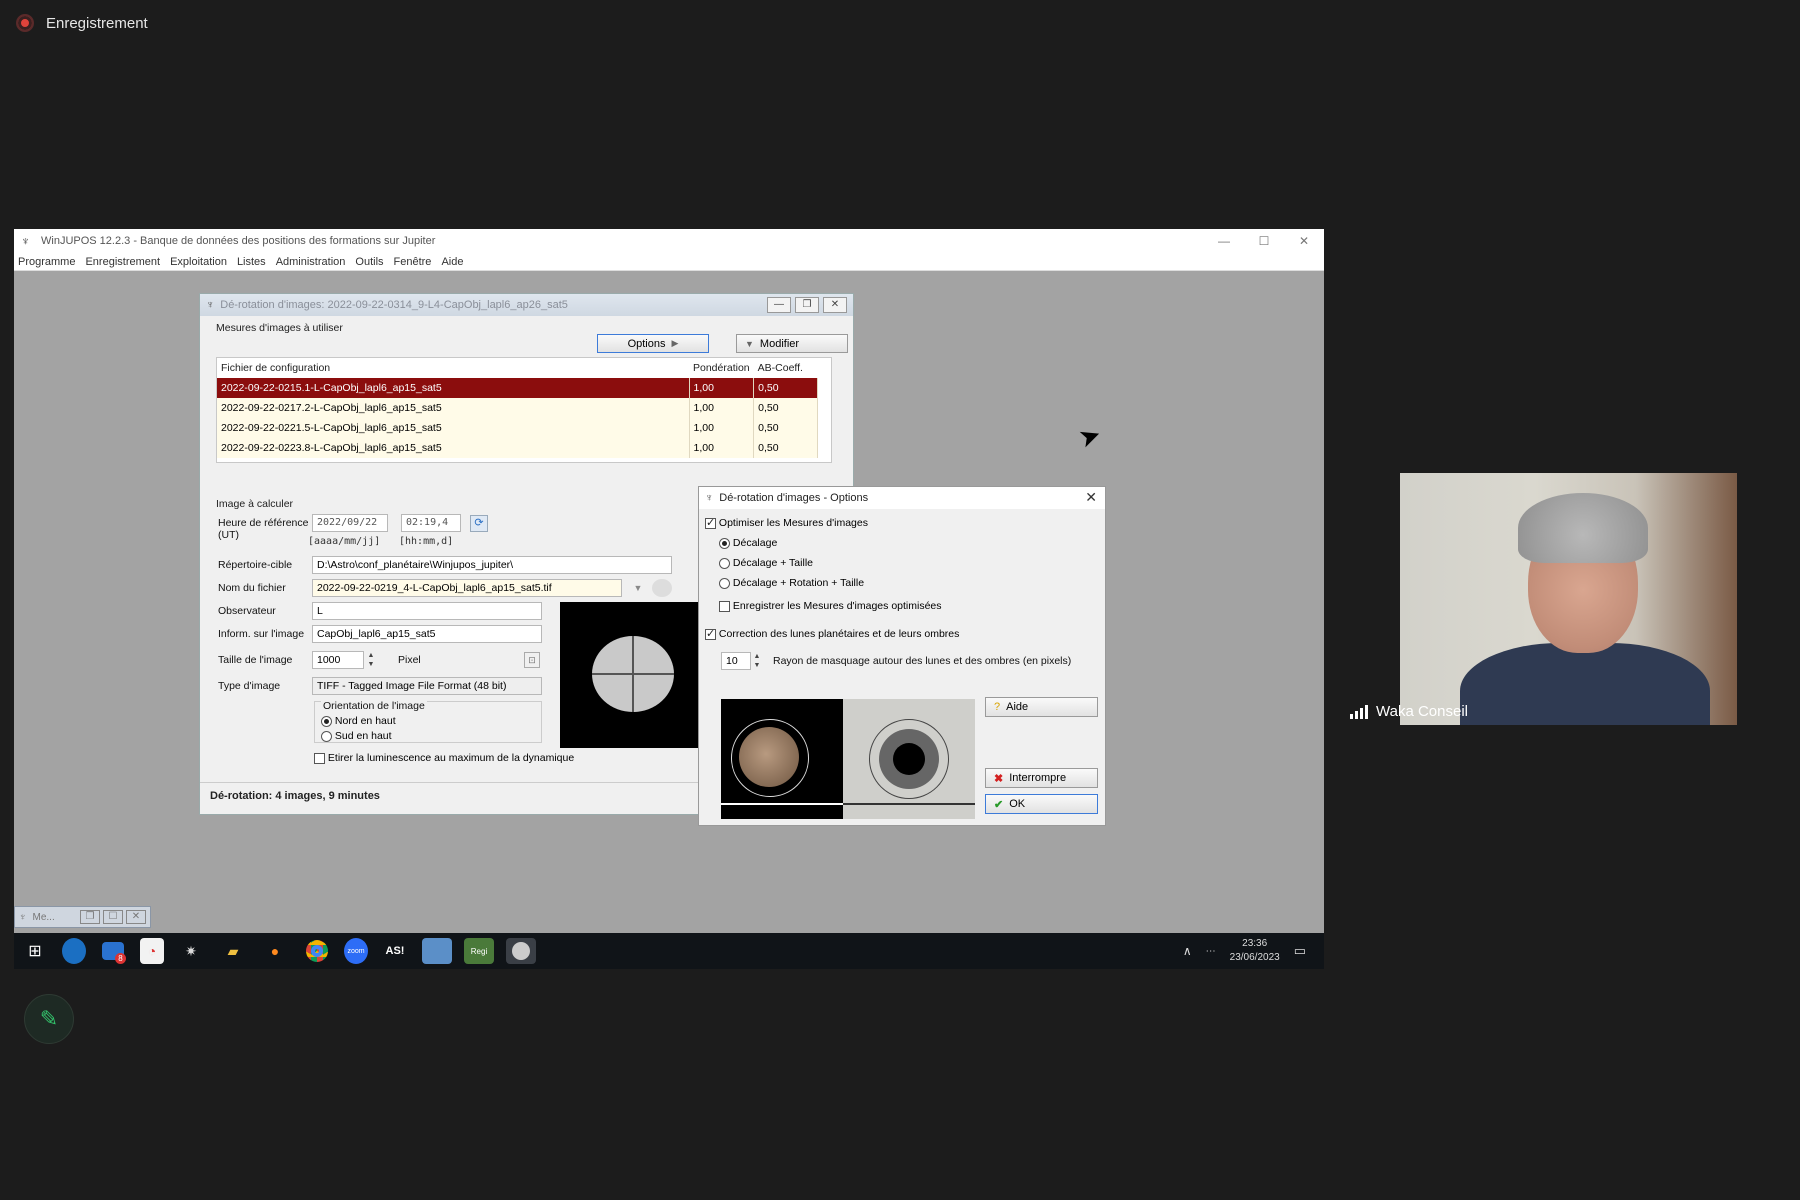  Describe the element at coordinates (46, 262) in the screenshot. I see `menu-programme: Programme` at that location.